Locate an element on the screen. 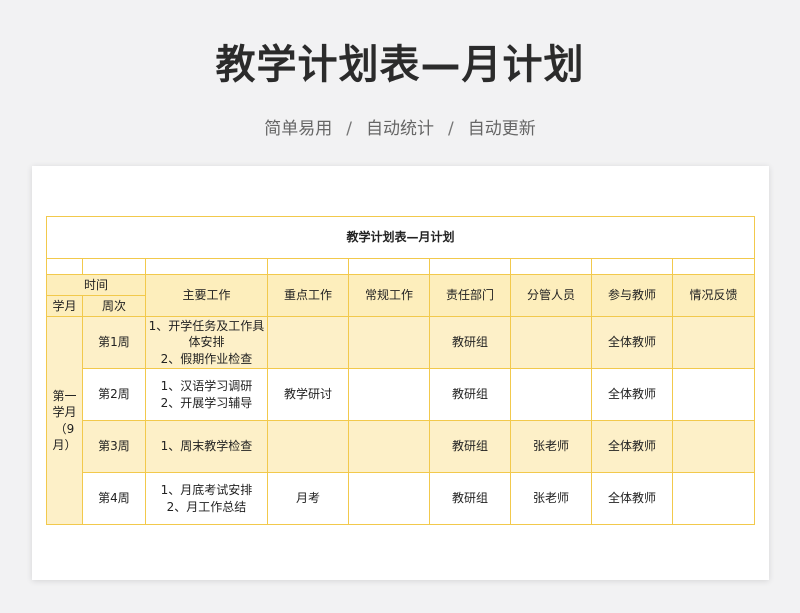 This screenshot has width=800, height=613. week-cell: 第2周 is located at coordinates (114, 394).